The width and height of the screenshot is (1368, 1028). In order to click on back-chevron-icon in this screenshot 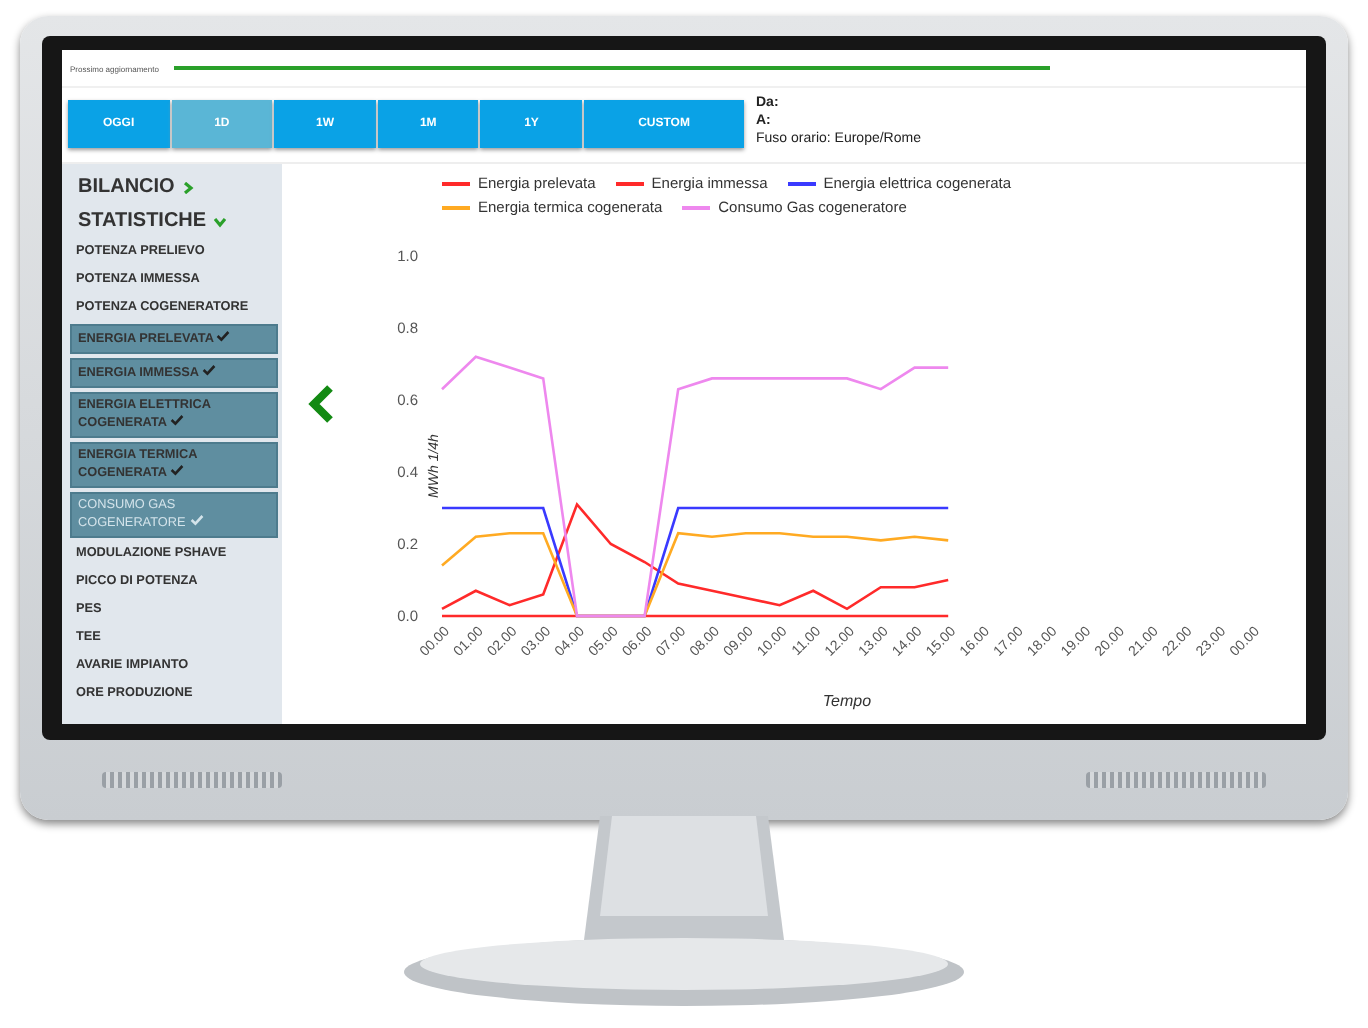, I will do `click(322, 404)`.